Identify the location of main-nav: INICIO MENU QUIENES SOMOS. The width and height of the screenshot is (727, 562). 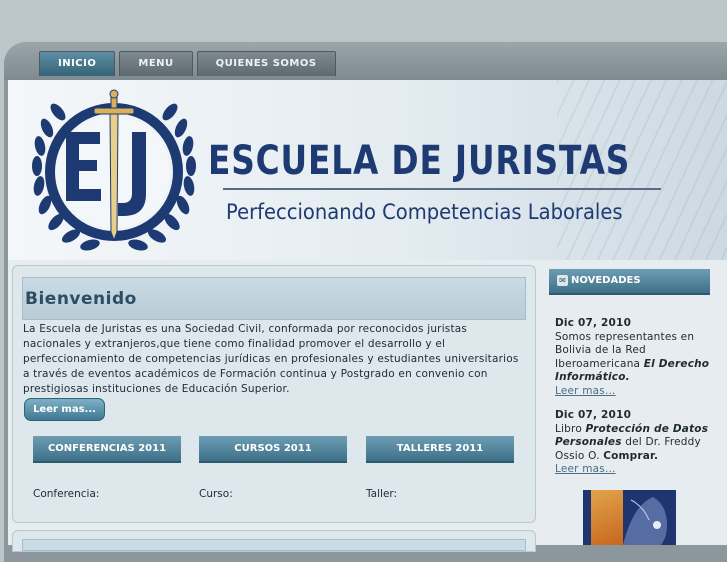
(187, 63).